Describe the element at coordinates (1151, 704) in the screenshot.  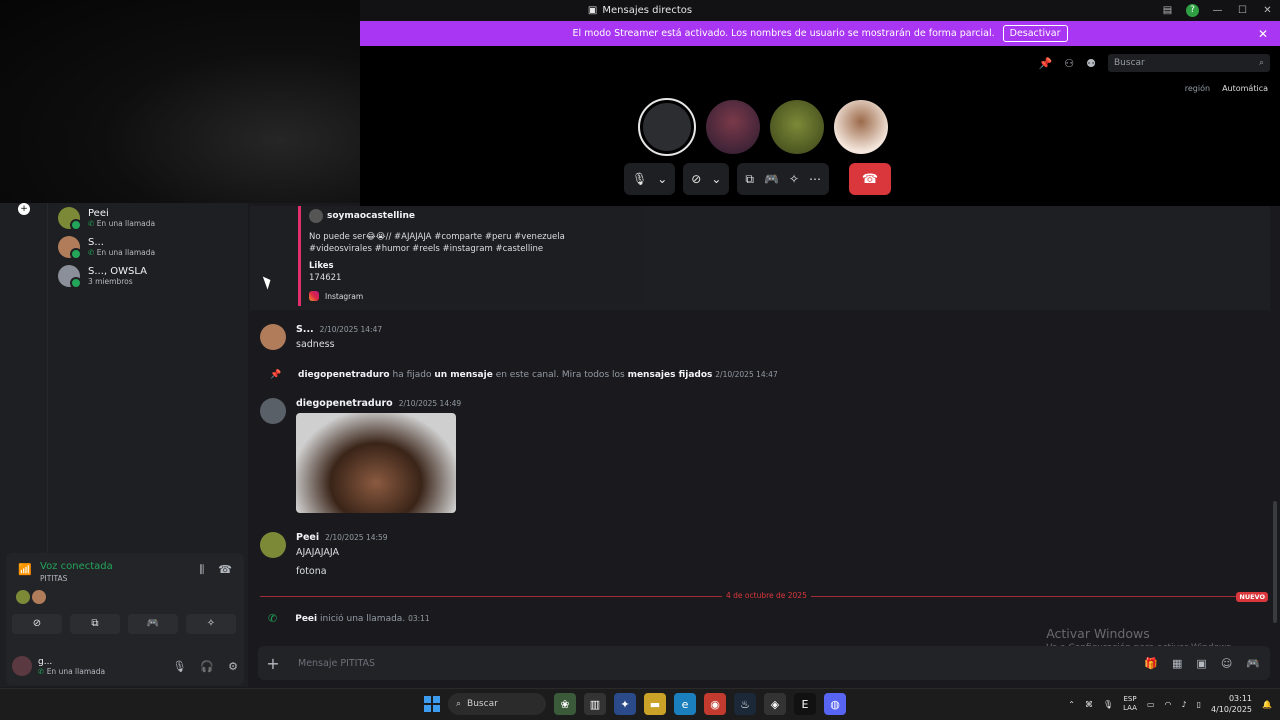
I see `display-icon: ▭` at that location.